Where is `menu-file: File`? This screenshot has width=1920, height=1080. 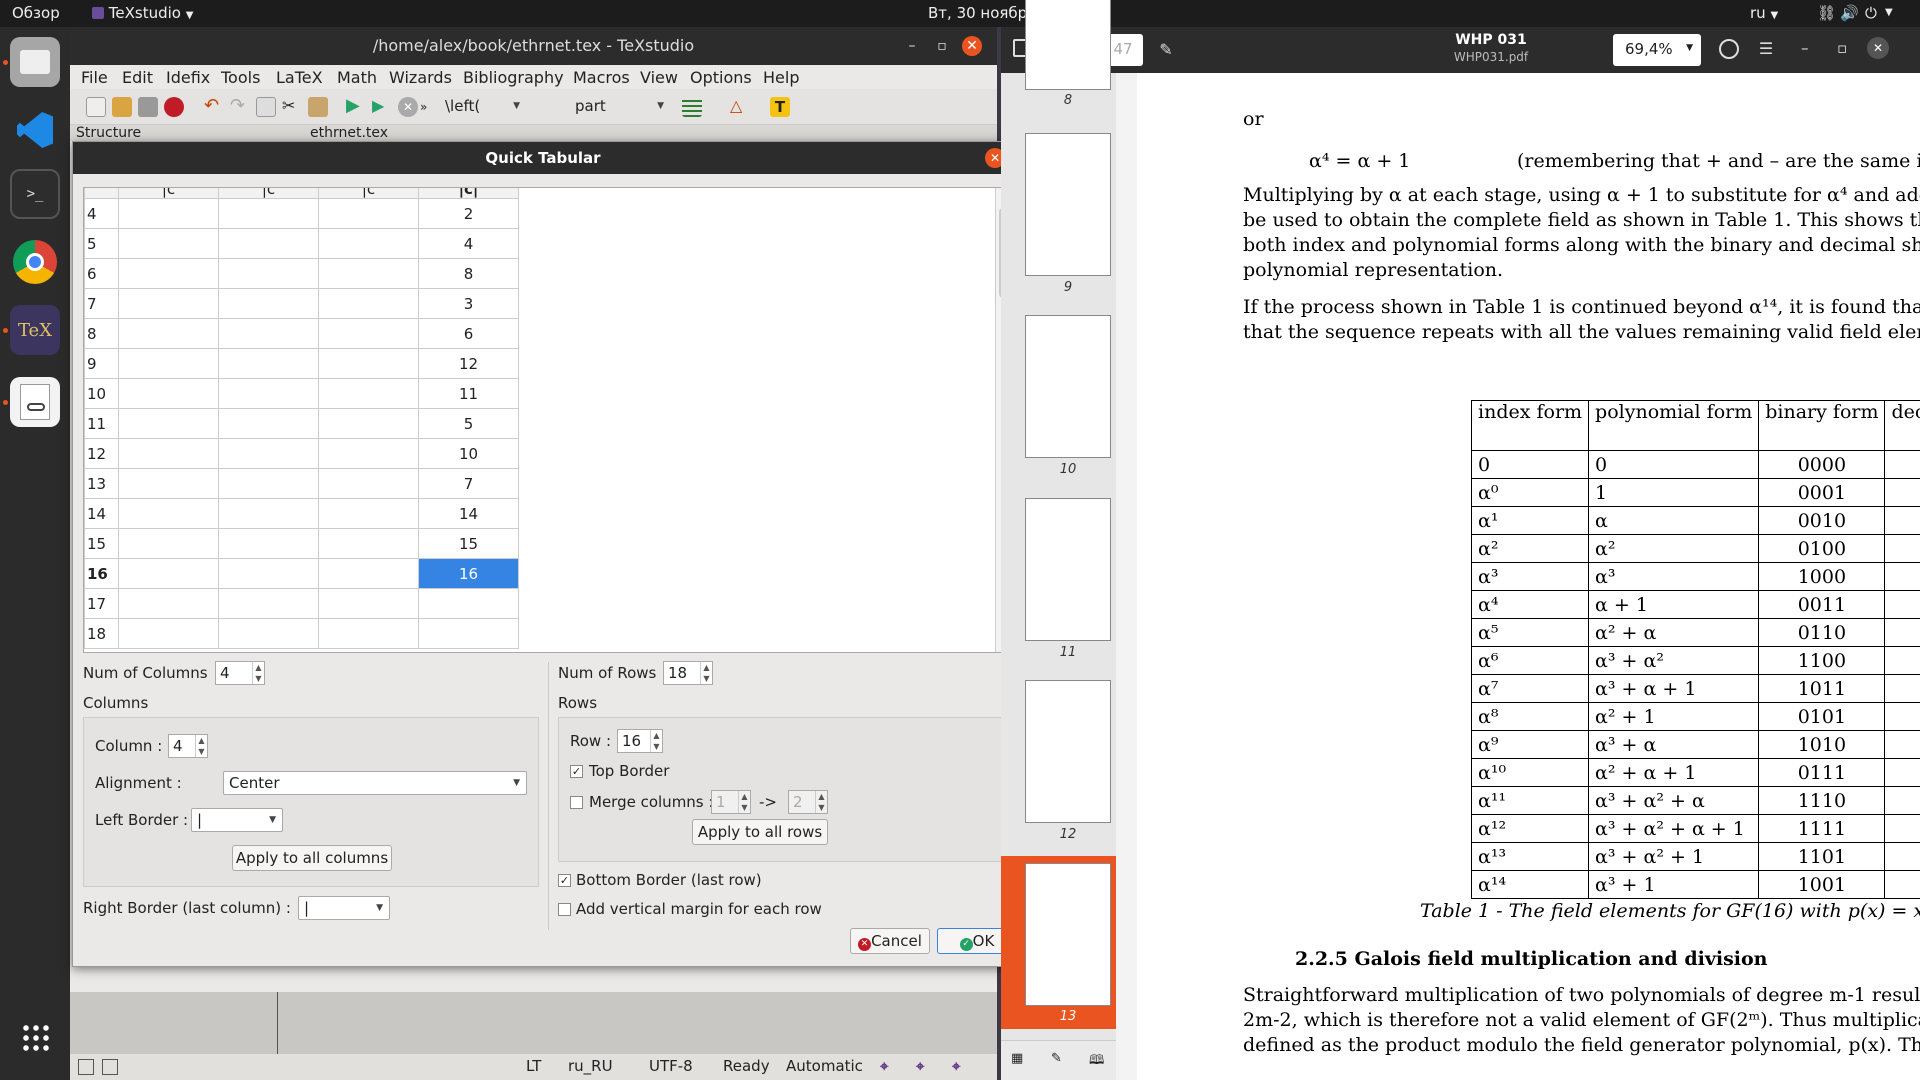
menu-file: File is located at coordinates (94, 77).